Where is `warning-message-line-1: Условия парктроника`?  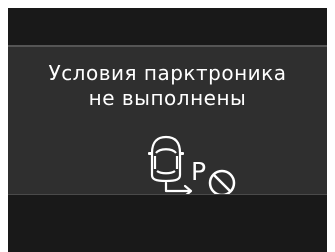
warning-message-line-1: Условия парктроника is located at coordinates (167, 73).